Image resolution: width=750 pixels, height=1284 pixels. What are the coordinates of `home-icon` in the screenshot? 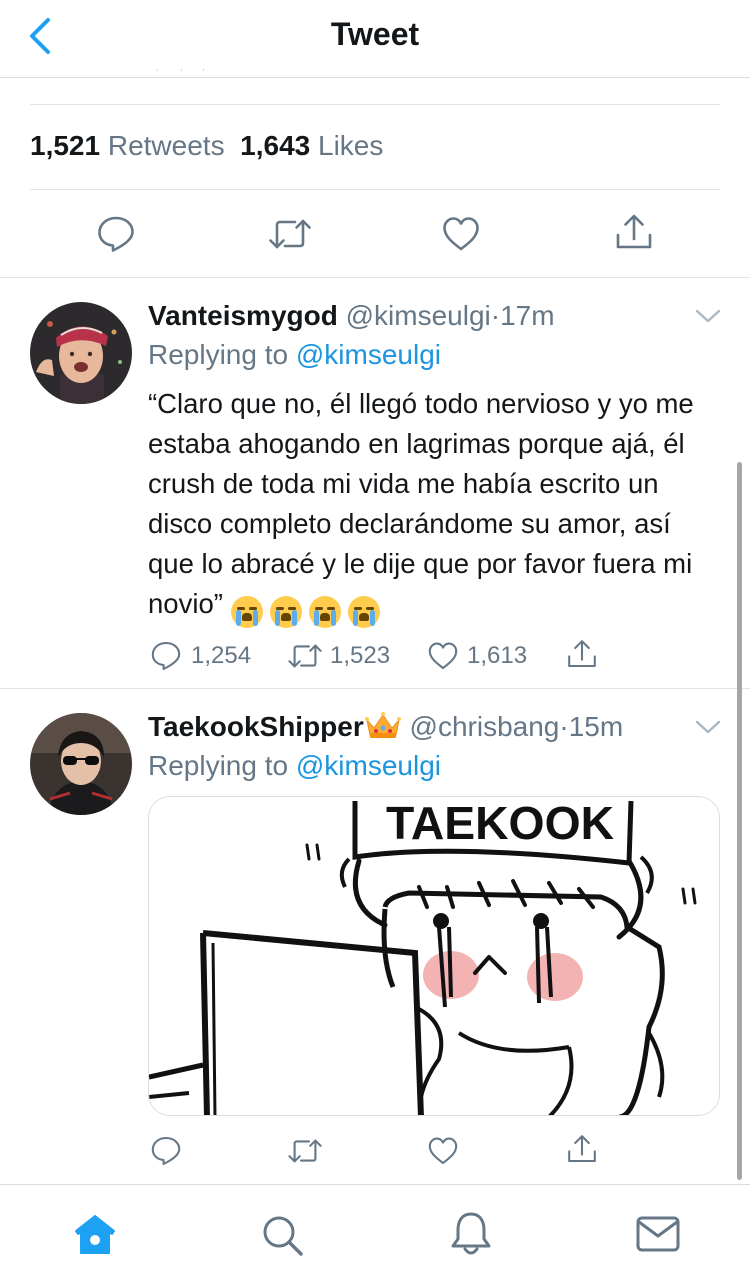 It's located at (95, 1235).